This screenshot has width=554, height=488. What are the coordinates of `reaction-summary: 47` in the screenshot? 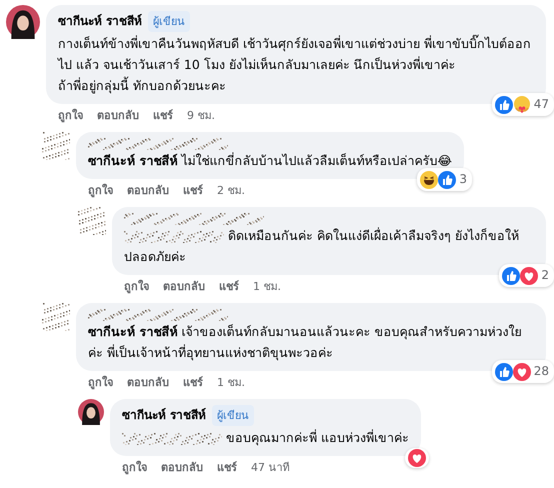 It's located at (523, 104).